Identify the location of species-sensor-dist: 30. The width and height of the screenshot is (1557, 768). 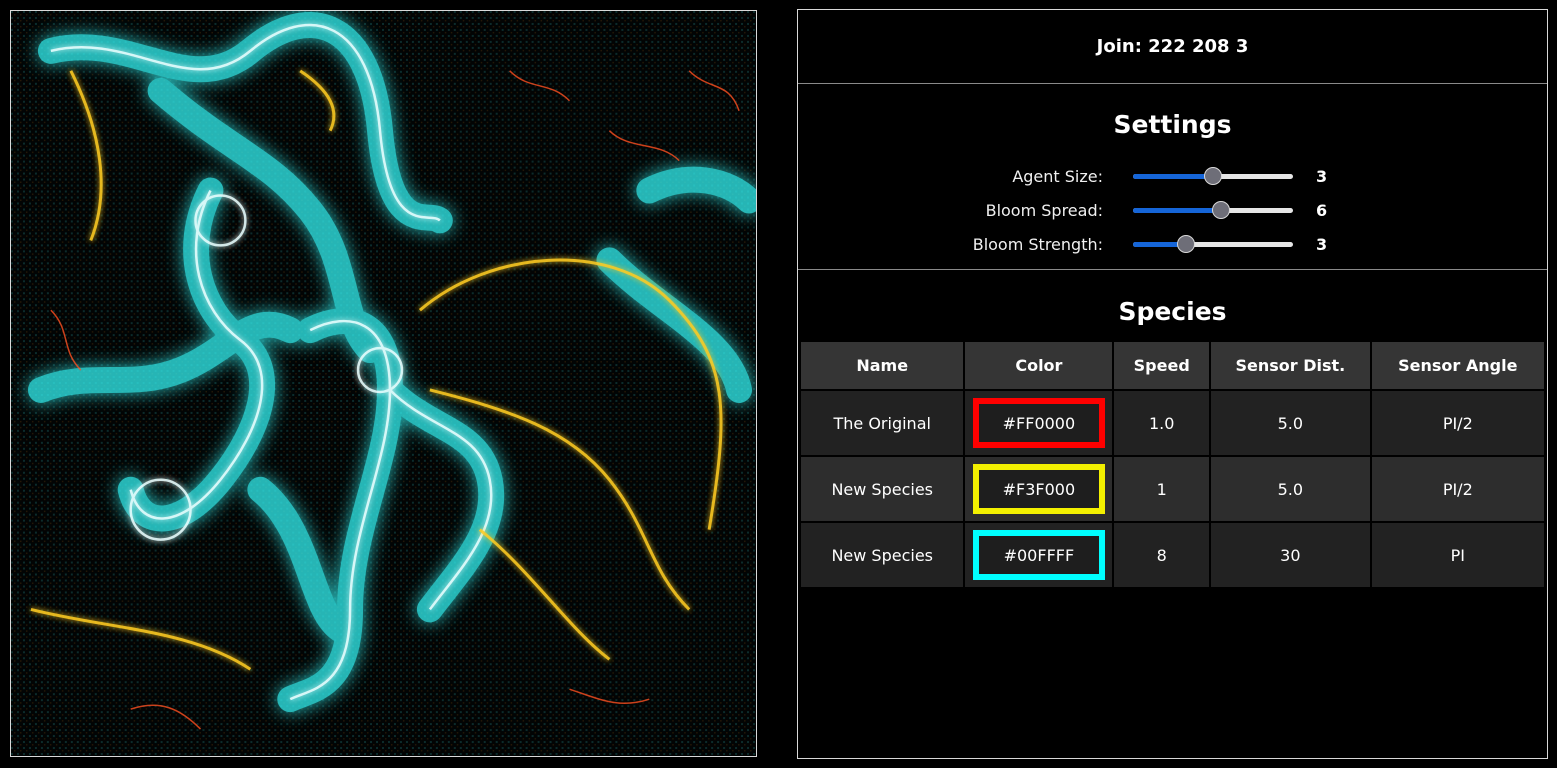
(1290, 555).